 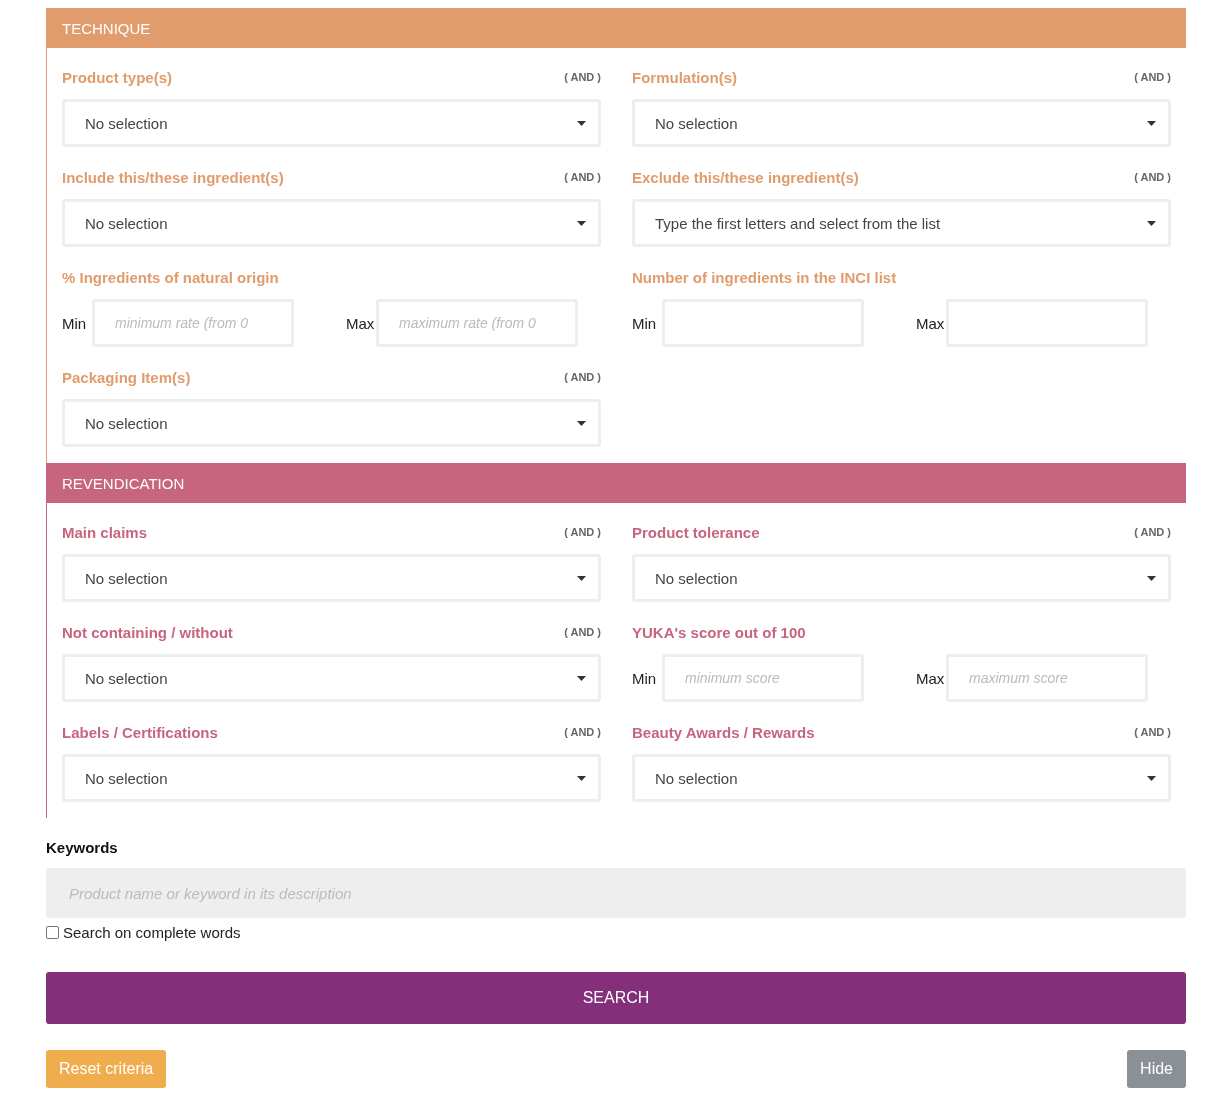 What do you see at coordinates (684, 77) in the screenshot?
I see `field-label: Formulation(s)` at bounding box center [684, 77].